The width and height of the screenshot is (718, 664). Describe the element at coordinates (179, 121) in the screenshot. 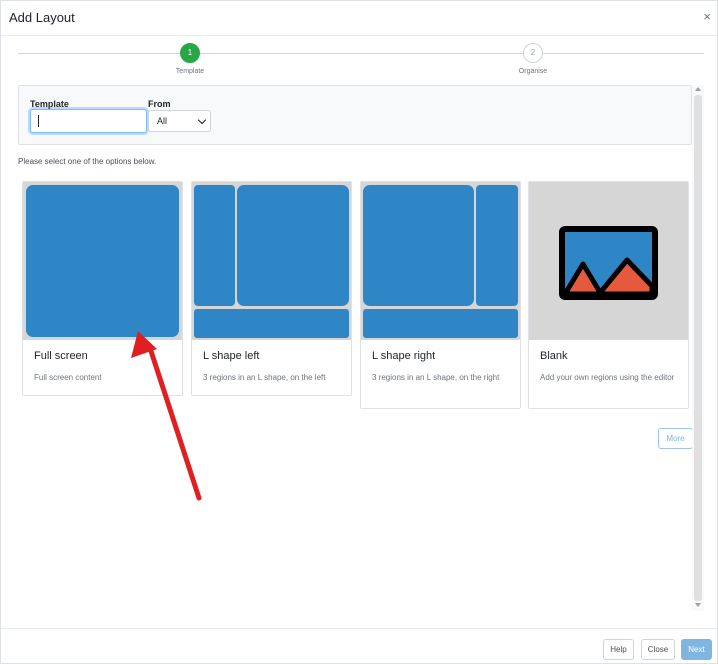

I see `from-select: All` at that location.